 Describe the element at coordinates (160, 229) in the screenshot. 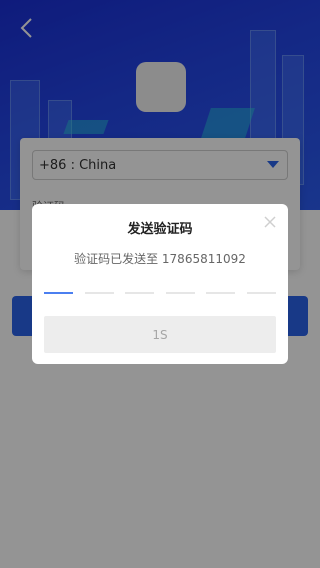

I see `dialog-title: 发送验证码` at that location.